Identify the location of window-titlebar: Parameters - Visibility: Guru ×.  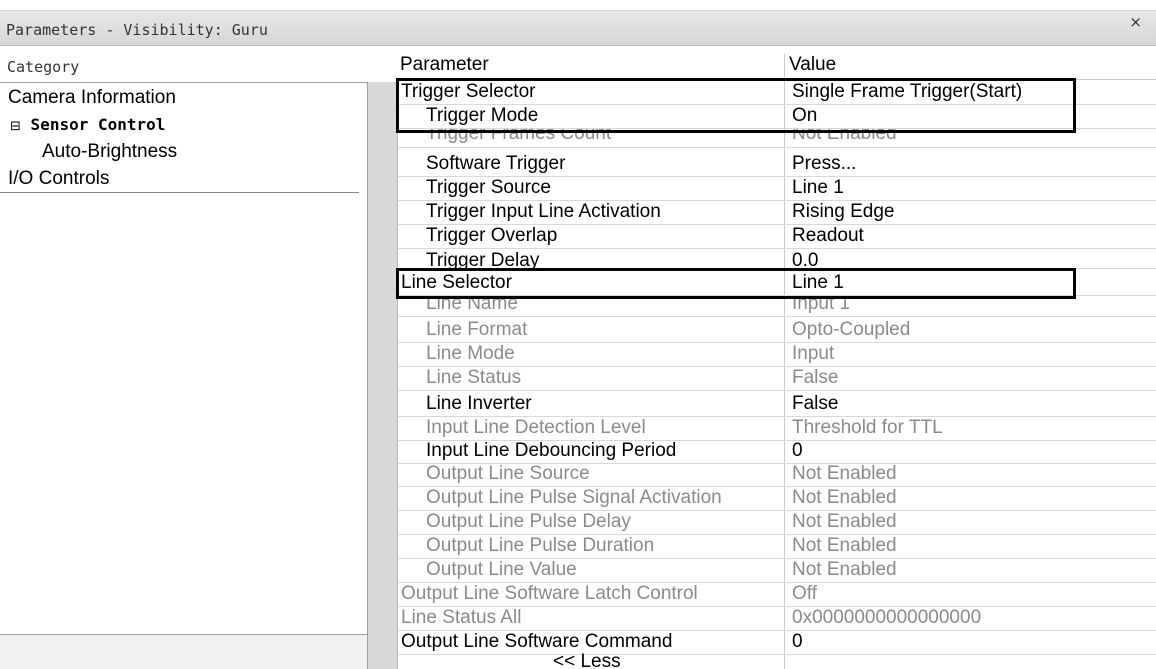
(578, 28).